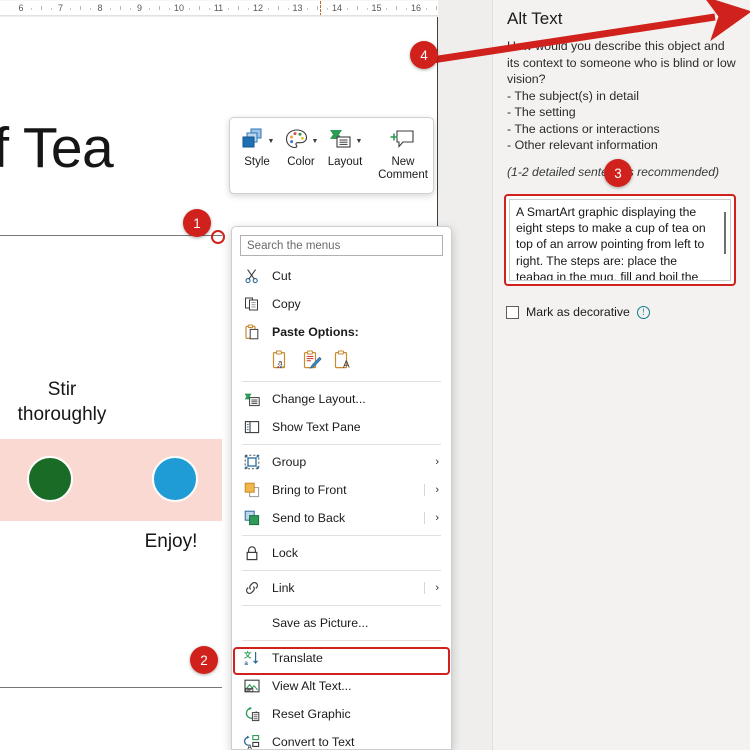  Describe the element at coordinates (257, 162) in the screenshot. I see `mini-toolbar-style-label: Style` at that location.